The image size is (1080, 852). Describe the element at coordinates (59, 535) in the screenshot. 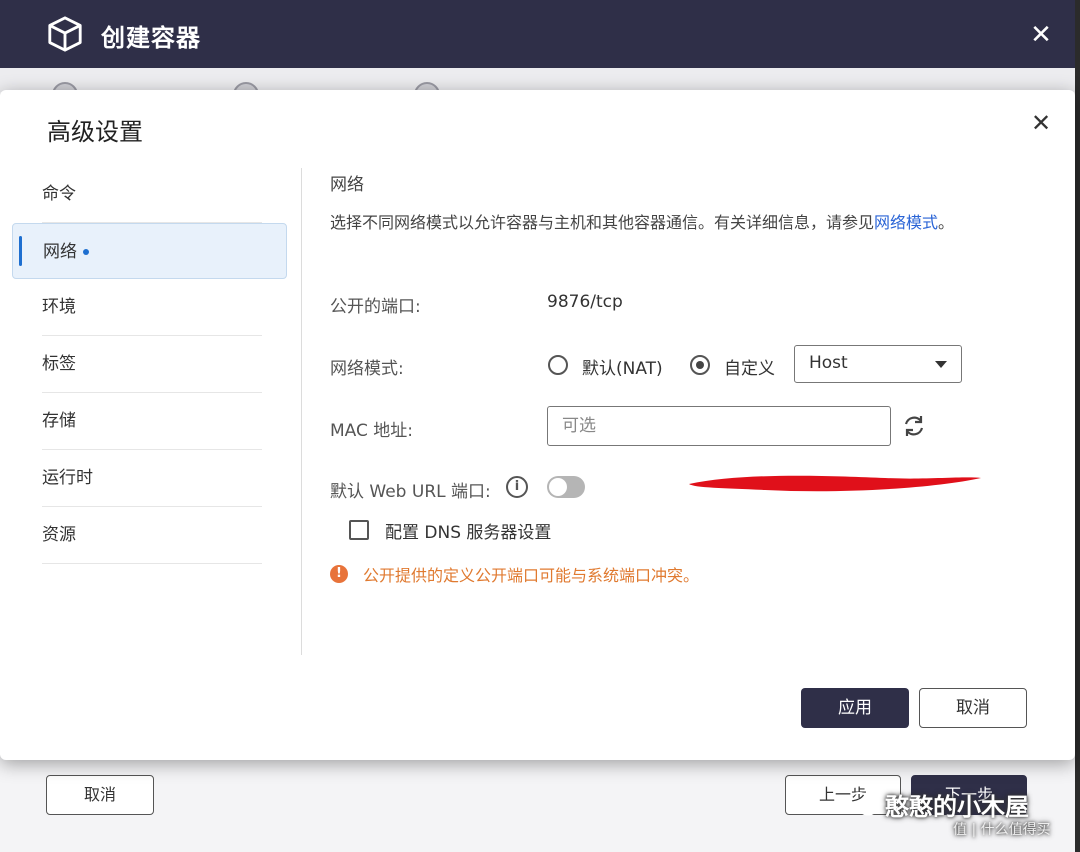

I see `sidebar-item-label: 资源` at that location.